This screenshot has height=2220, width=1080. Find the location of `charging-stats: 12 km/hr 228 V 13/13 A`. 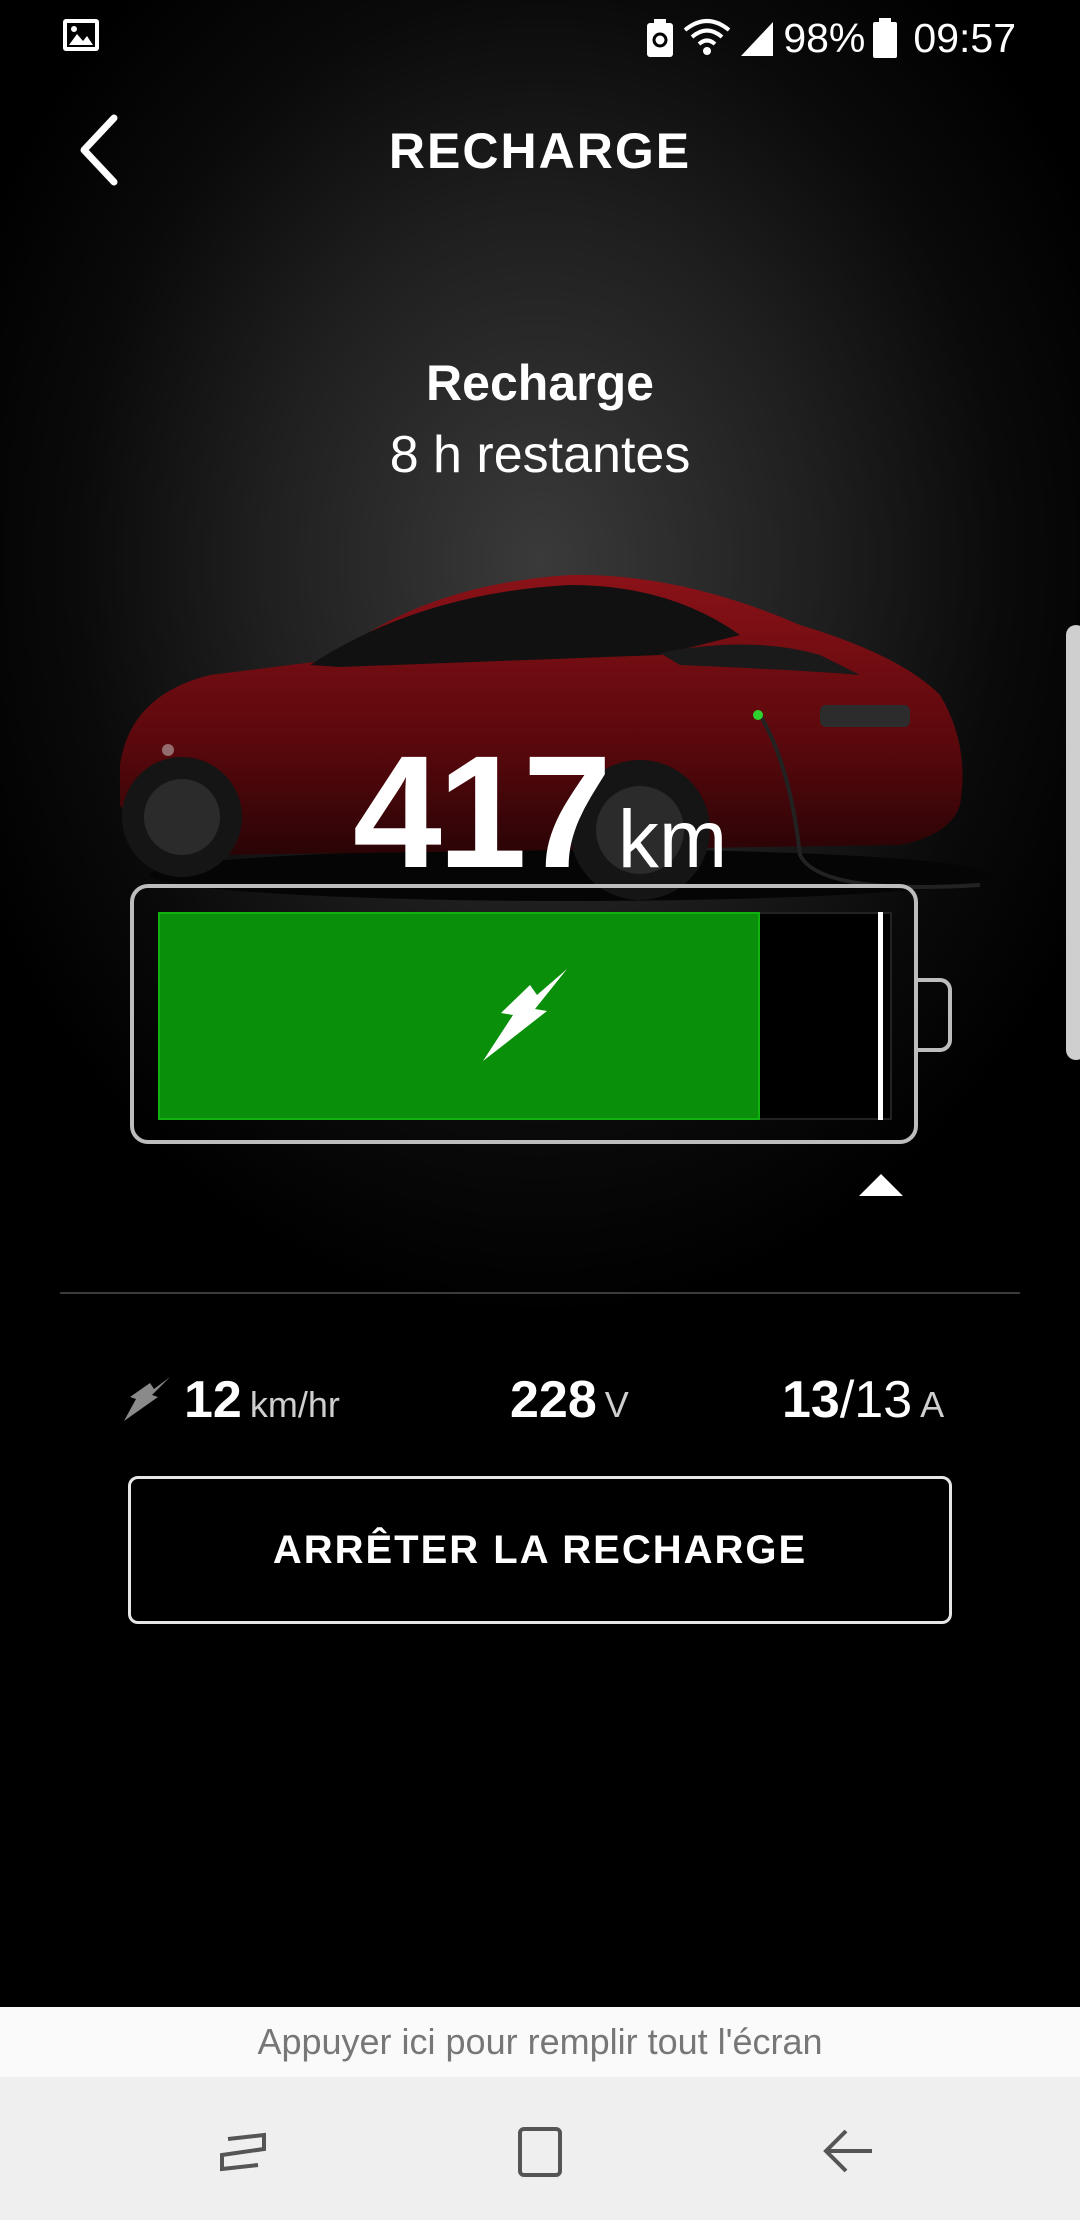

charging-stats: 12 km/hr 228 V 13/13 A is located at coordinates (540, 1405).